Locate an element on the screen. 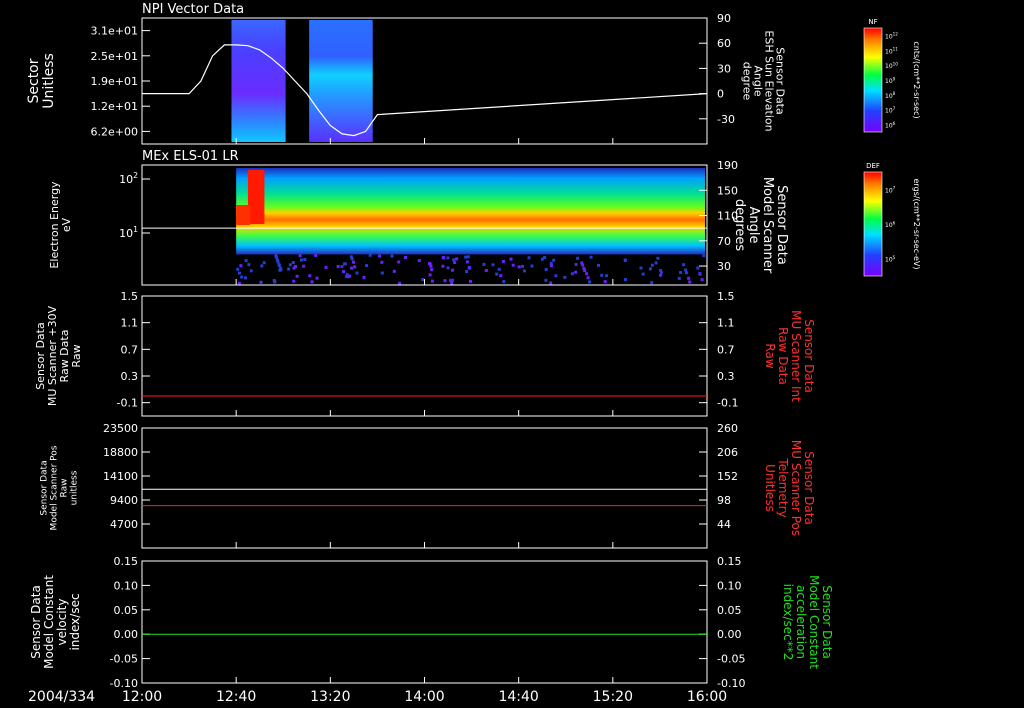  right-tick-label: 0.05 is located at coordinates (729, 610).